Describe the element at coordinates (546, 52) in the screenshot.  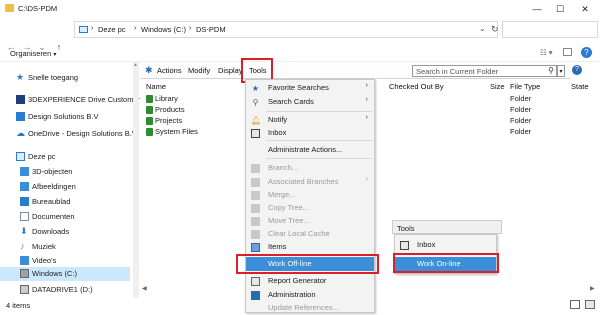
I see `view-options-icon: ☷ ▾` at that location.